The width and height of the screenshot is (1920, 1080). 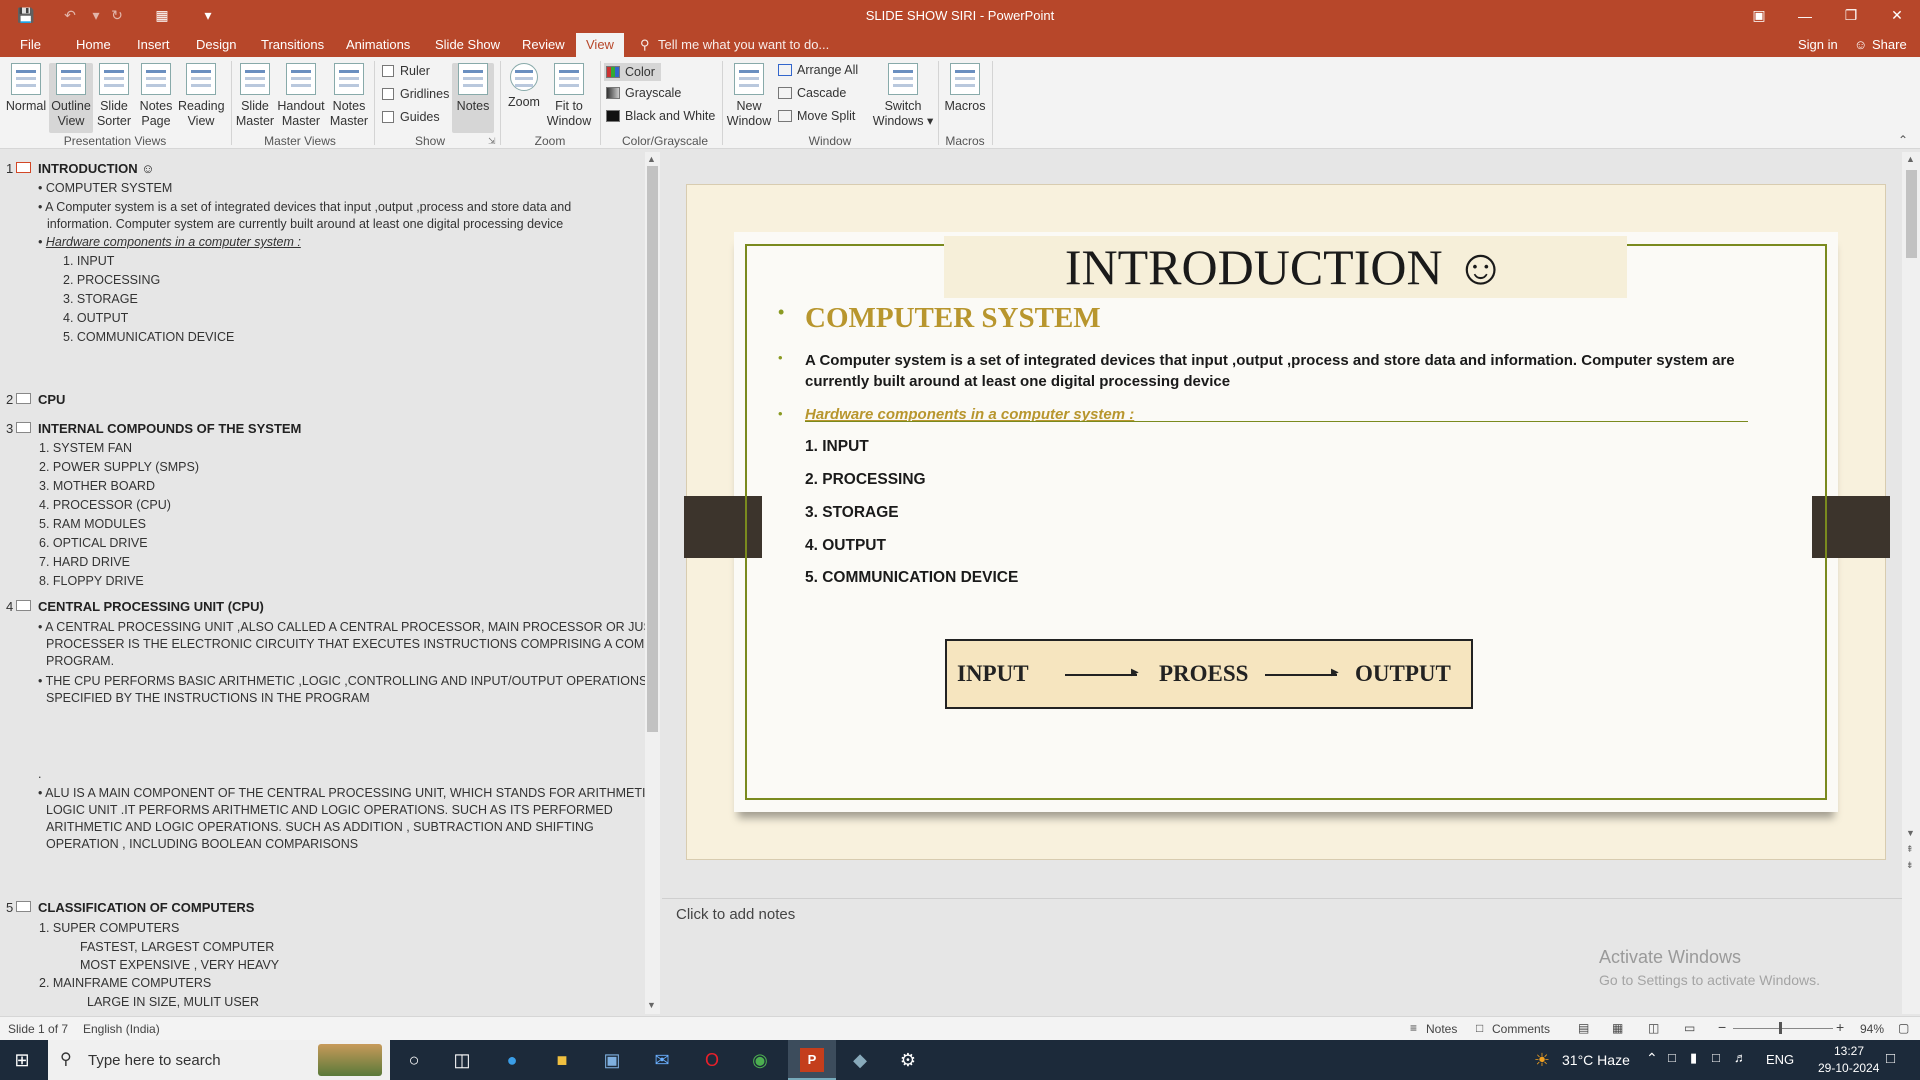 I want to click on zoom-percent: 94%, so click(x=1872, y=1029).